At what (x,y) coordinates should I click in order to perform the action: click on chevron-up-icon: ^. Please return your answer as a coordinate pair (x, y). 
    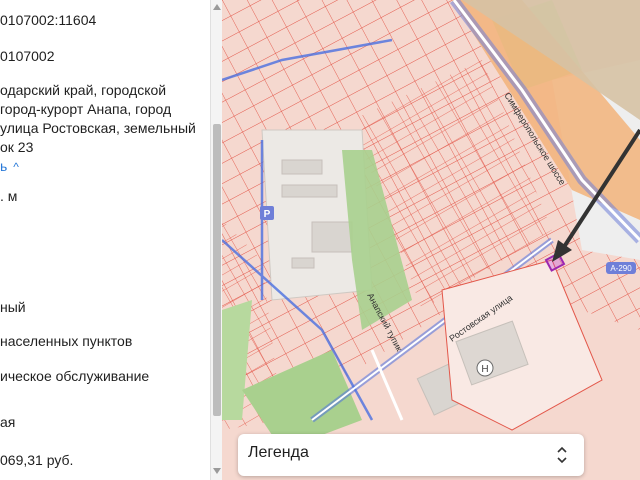
    Looking at the image, I should click on (16, 167).